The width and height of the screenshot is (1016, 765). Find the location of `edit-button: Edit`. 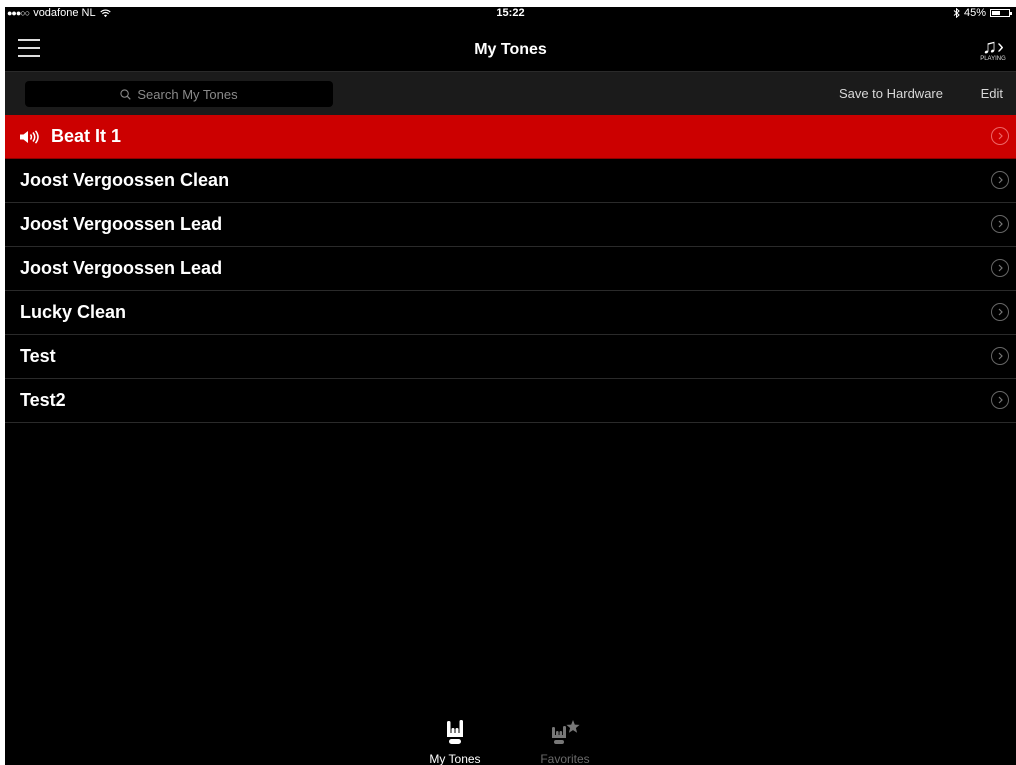

edit-button: Edit is located at coordinates (992, 93).